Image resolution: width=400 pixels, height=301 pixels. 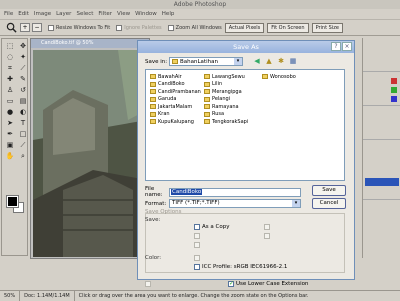 I want to click on as-a-copy-checkbox: As a Copy, so click(x=211, y=227).